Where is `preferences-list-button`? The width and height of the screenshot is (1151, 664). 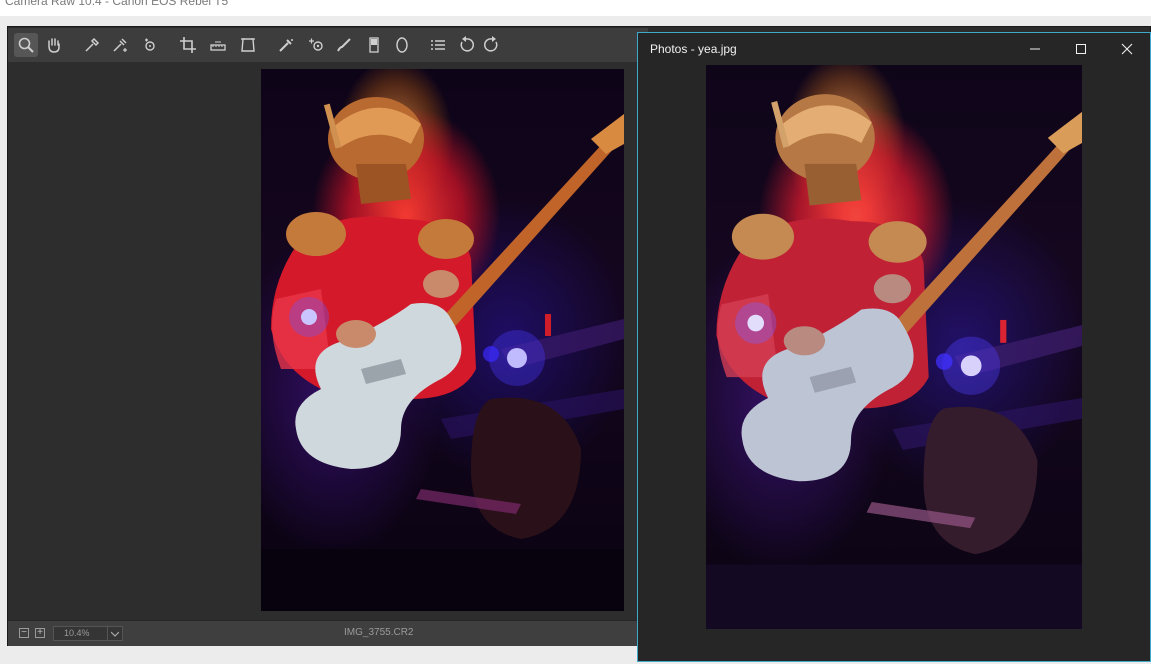
preferences-list-button is located at coordinates (438, 45).